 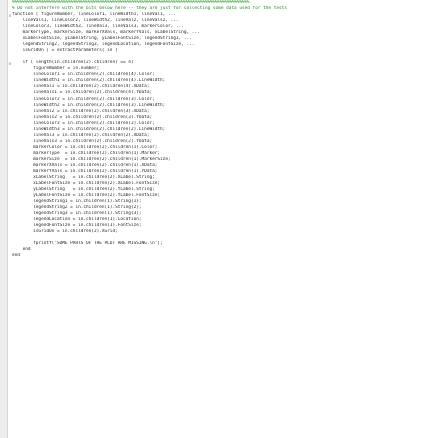 What do you see at coordinates (65, 51) in the screenshot?
I see `code-text: isGridOn ] = extractParameters( in )` at bounding box center [65, 51].